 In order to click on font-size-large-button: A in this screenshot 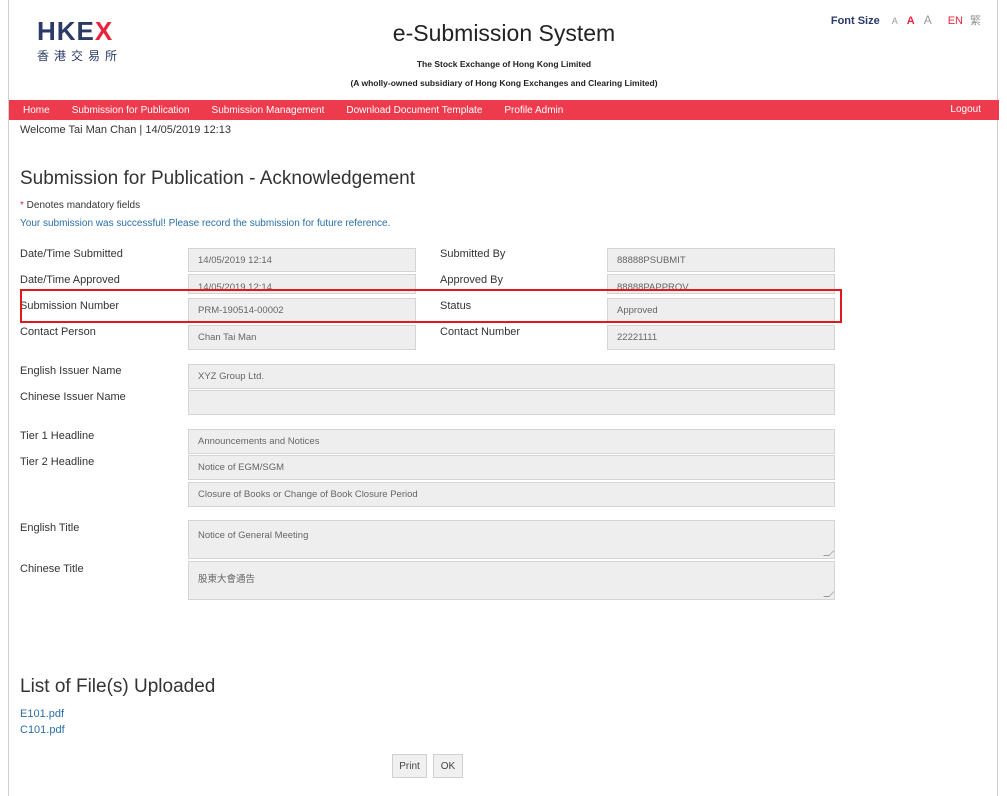, I will do `click(928, 20)`.